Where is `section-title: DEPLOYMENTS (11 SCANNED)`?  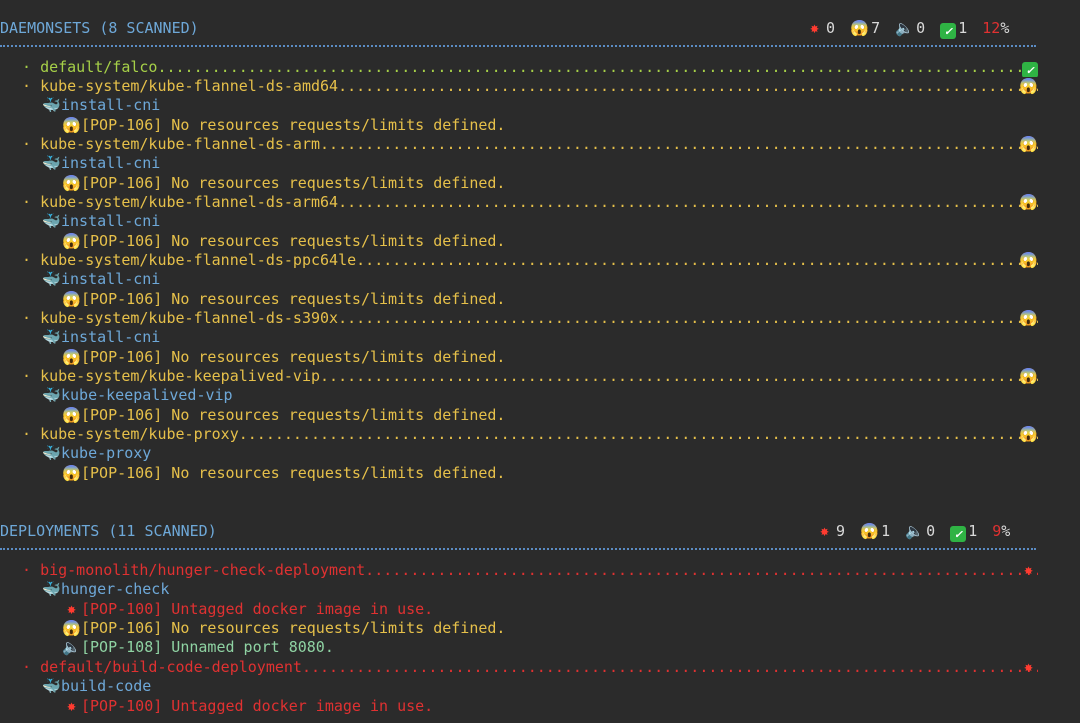 section-title: DEPLOYMENTS (11 SCANNED) is located at coordinates (108, 531).